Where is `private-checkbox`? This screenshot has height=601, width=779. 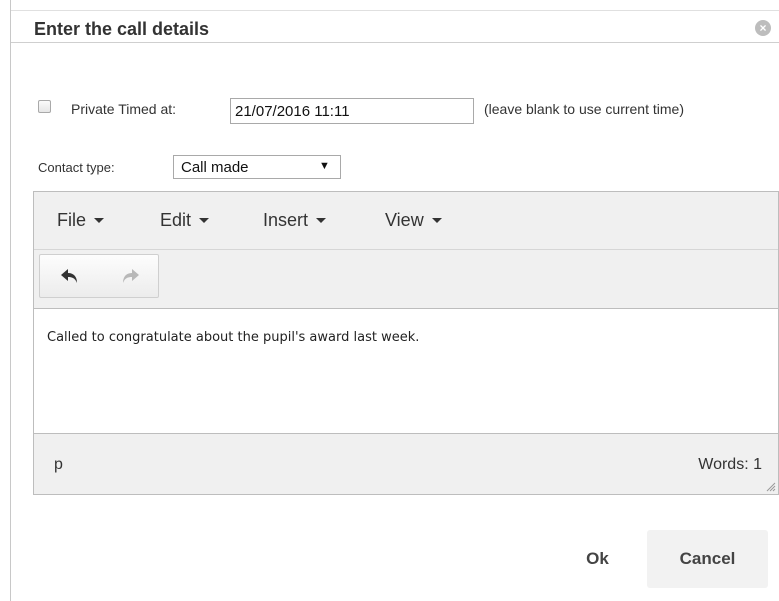
private-checkbox is located at coordinates (44, 106).